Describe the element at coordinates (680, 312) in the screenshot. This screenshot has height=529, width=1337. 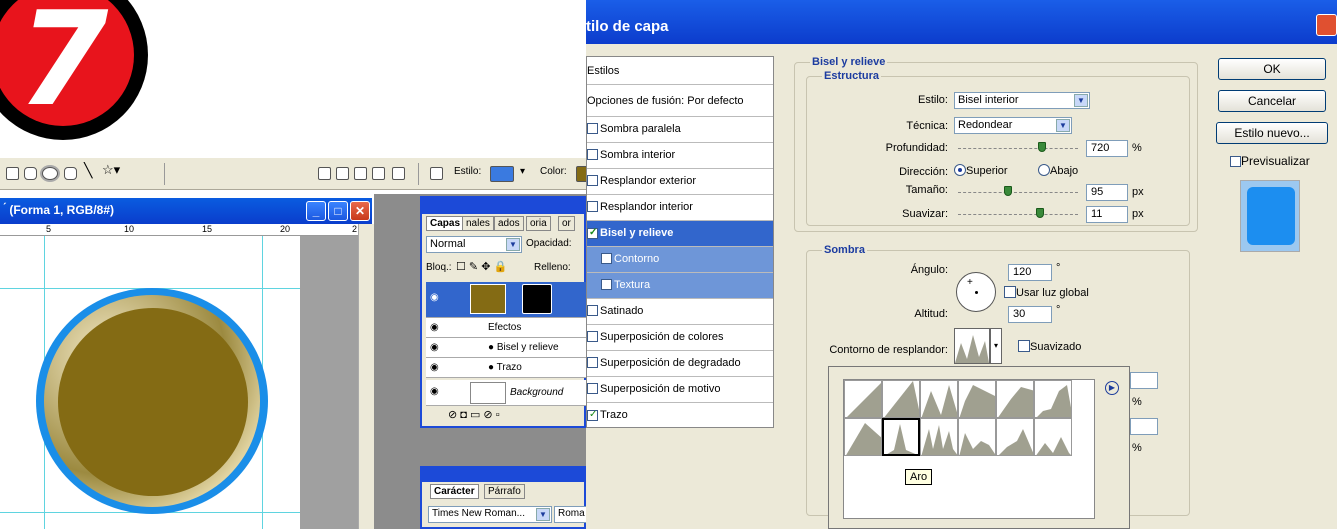
I see `style-item-satin: Satinado` at that location.